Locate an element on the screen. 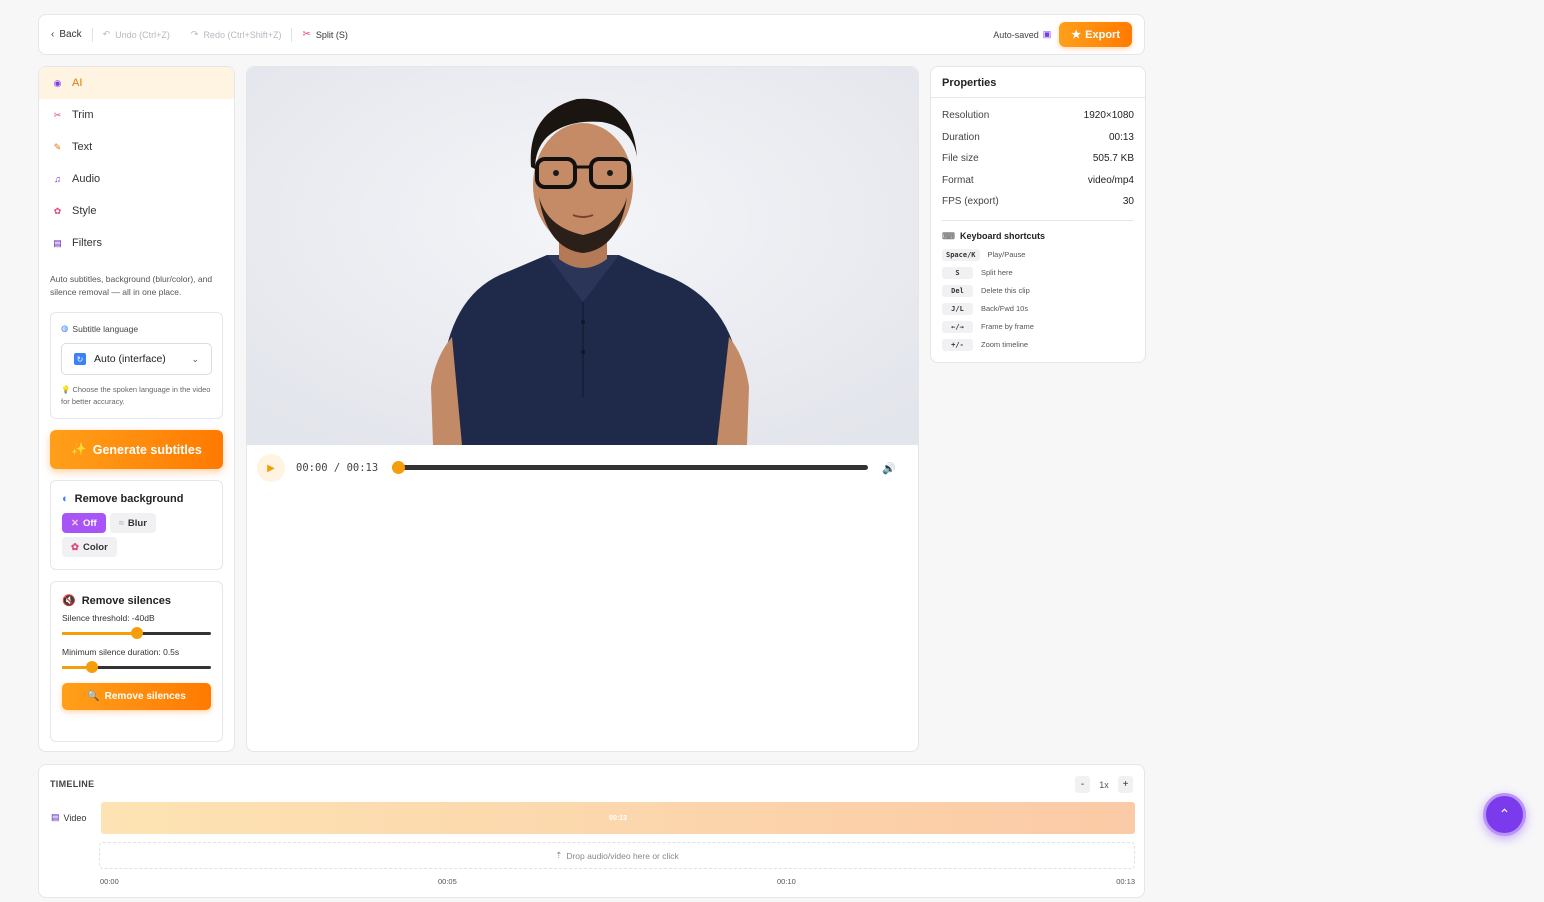 This screenshot has width=1544, height=902. background-off-option: ✕ Off is located at coordinates (84, 523).